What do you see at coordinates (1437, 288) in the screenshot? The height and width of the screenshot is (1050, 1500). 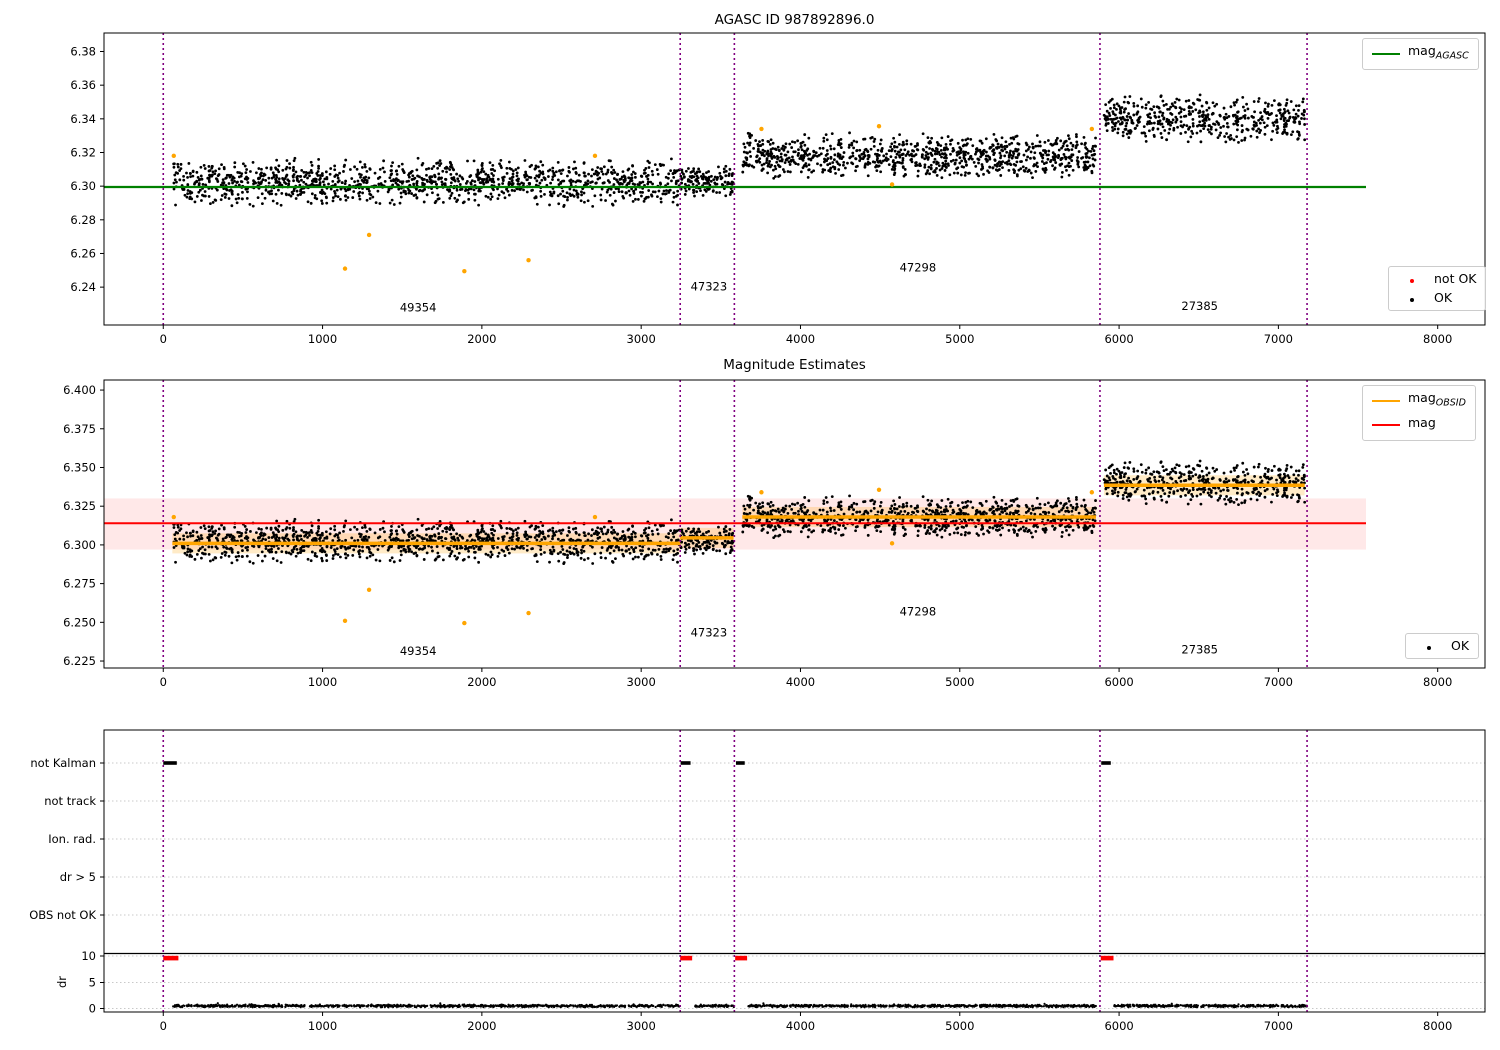 I see `legend-ok-notok: not OK OK` at bounding box center [1437, 288].